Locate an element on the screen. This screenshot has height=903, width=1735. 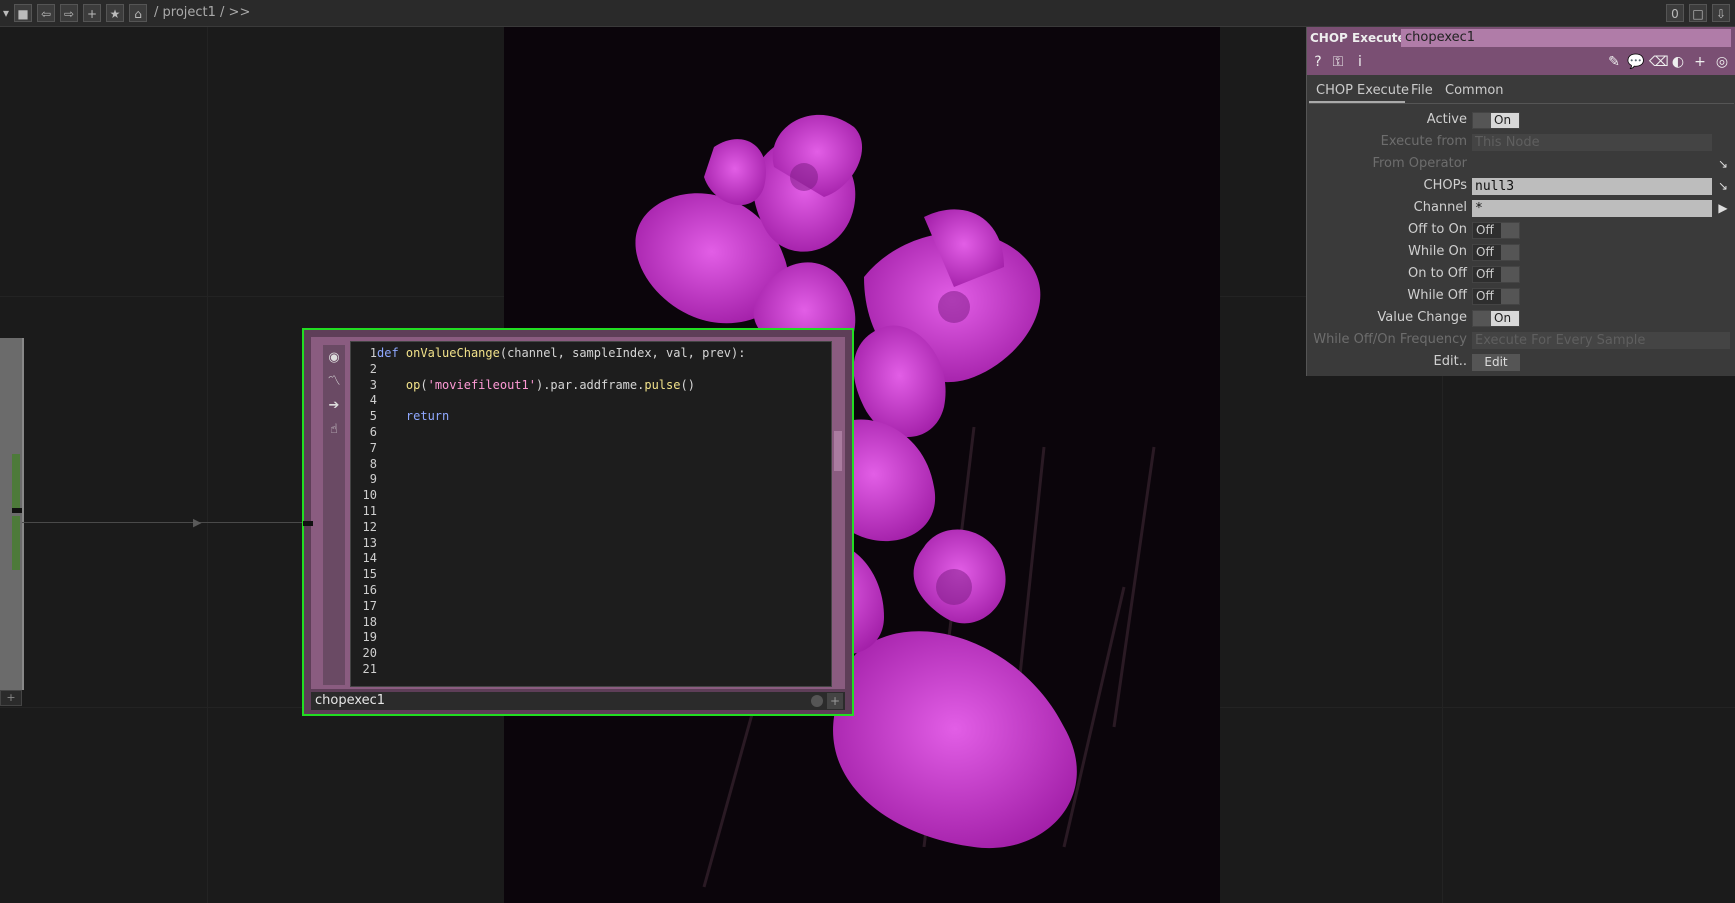
while-on-value: Off is located at coordinates (1487, 252).